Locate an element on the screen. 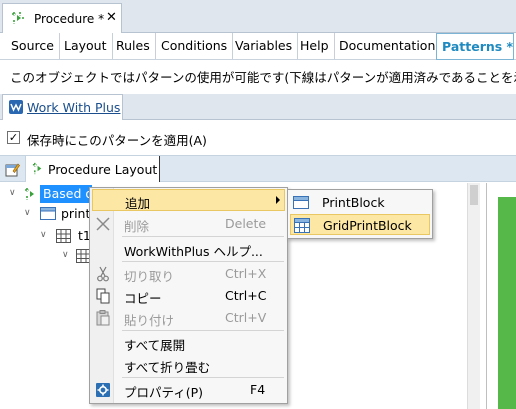 The width and height of the screenshot is (516, 409). document-tab-title: Procedure * is located at coordinates (69, 19).